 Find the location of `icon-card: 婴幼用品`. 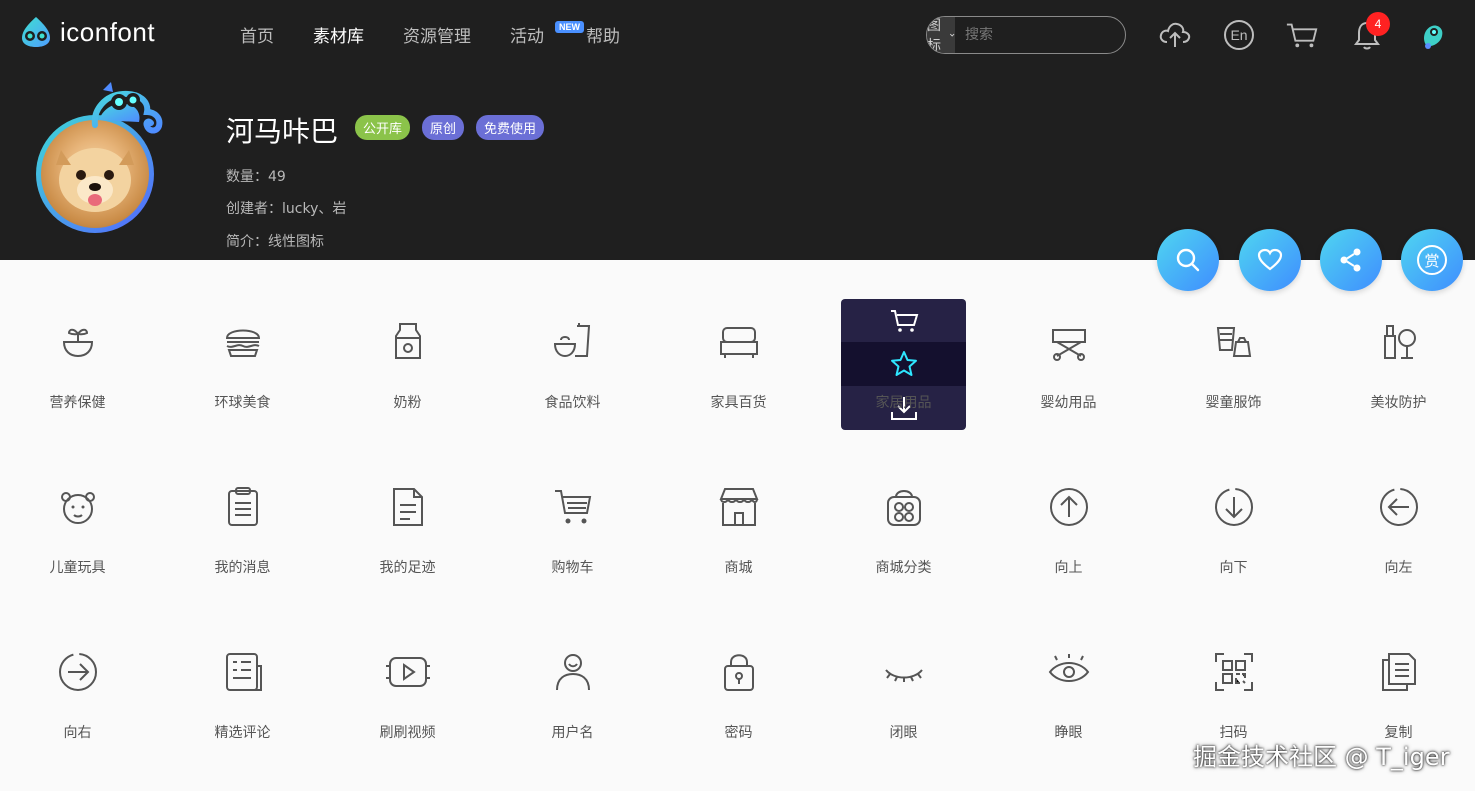

icon-card: 婴幼用品 is located at coordinates (1068, 365).